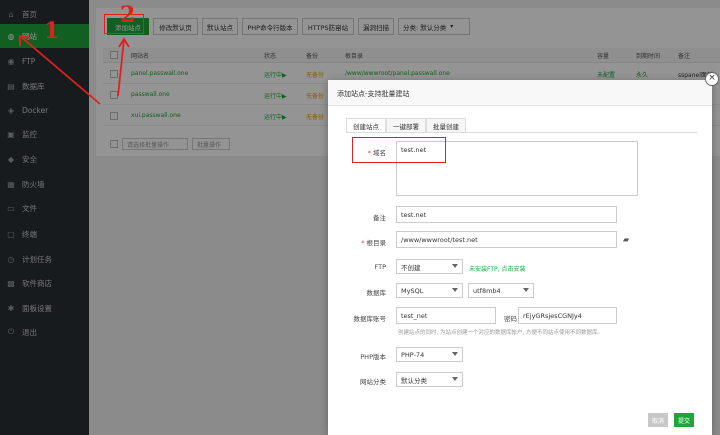 This screenshot has height=435, width=720. Describe the element at coordinates (128, 15) in the screenshot. I see `annotation-two: 2` at that location.